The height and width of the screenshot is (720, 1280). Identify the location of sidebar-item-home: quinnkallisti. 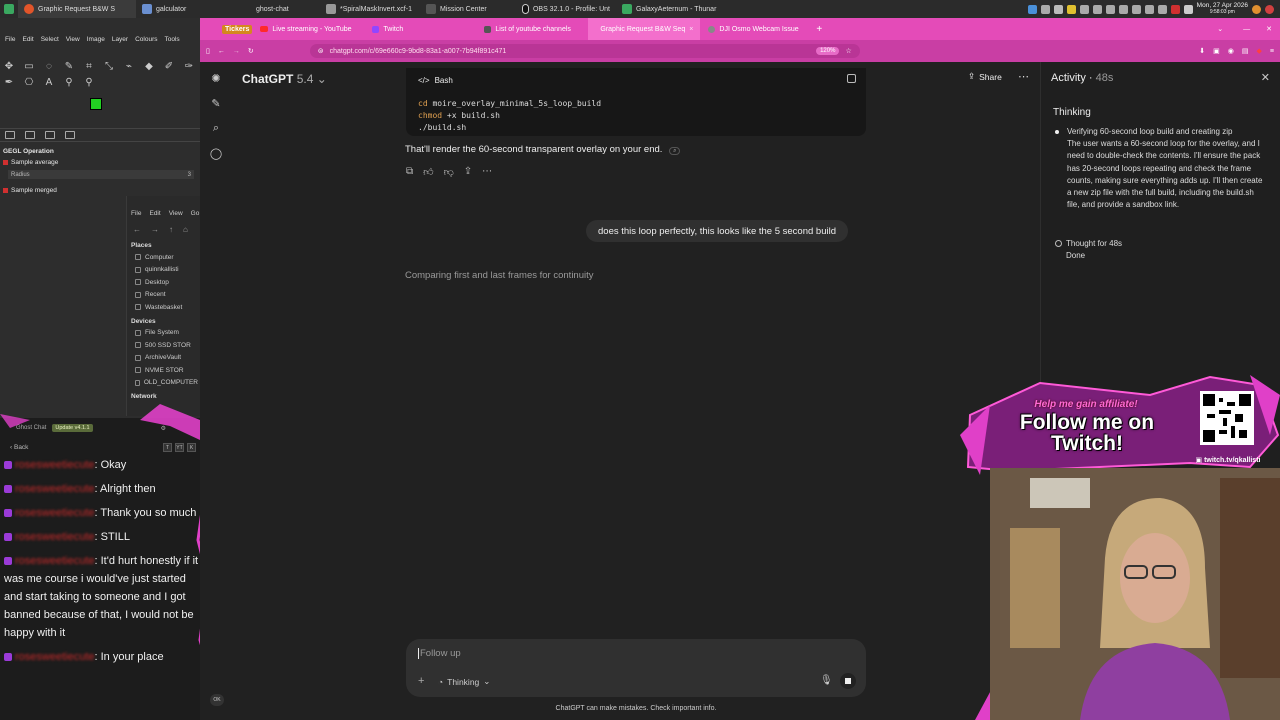
(164, 270).